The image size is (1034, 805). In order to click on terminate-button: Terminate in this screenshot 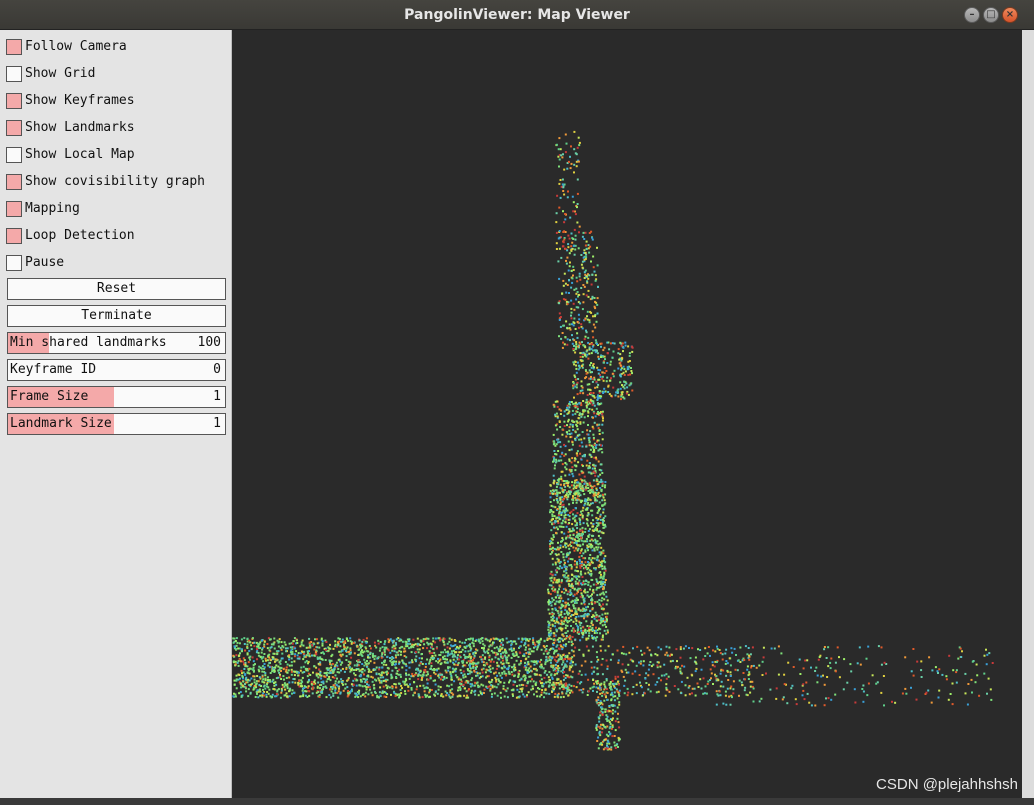, I will do `click(116, 316)`.